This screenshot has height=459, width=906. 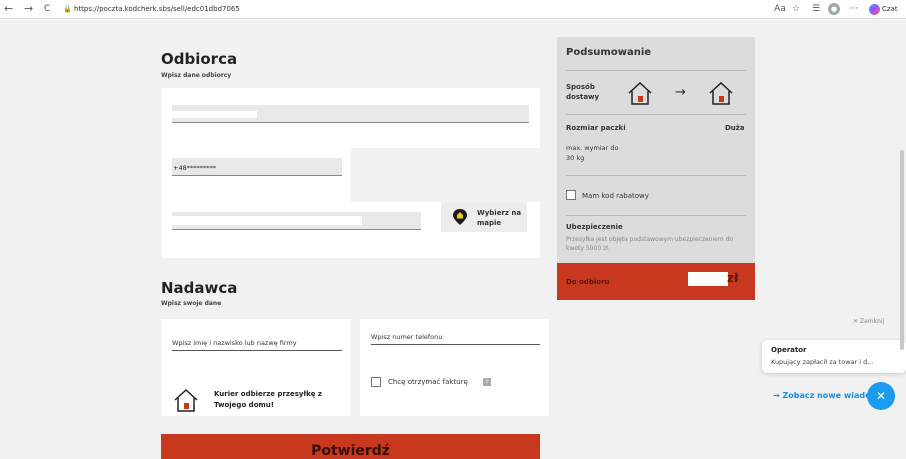 I want to click on confirm-button: Potwierdź, so click(x=350, y=446).